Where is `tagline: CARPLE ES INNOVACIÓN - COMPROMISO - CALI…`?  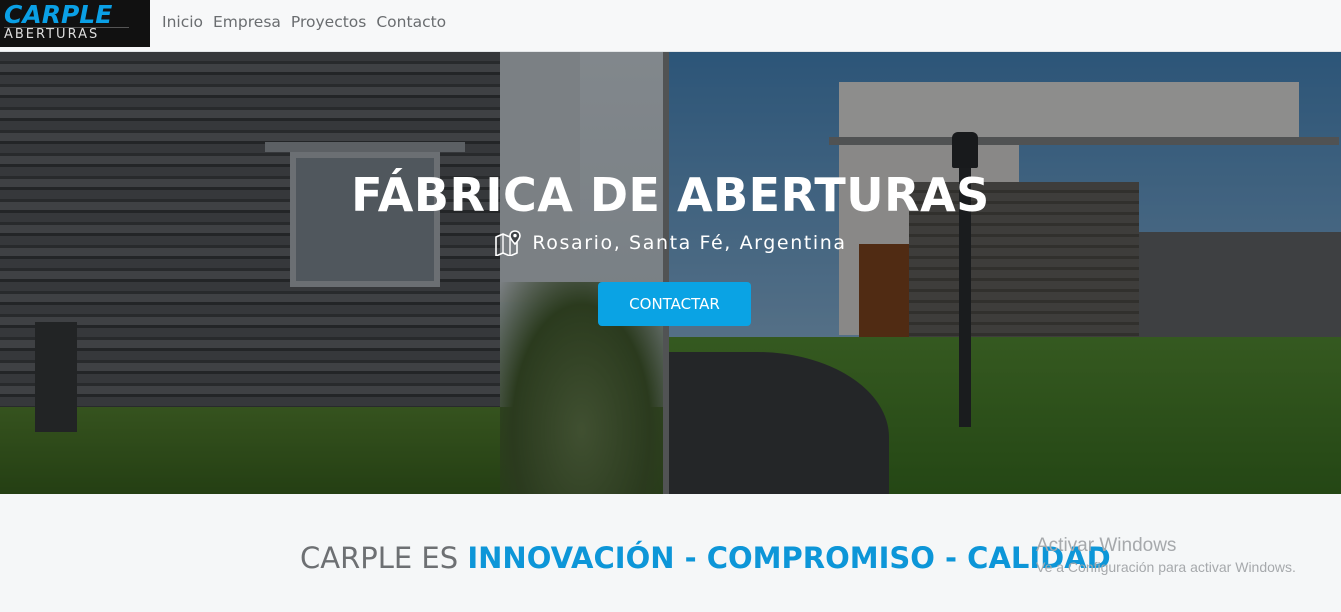 tagline: CARPLE ES INNOVACIÓN - COMPROMISO - CALI… is located at coordinates (705, 558).